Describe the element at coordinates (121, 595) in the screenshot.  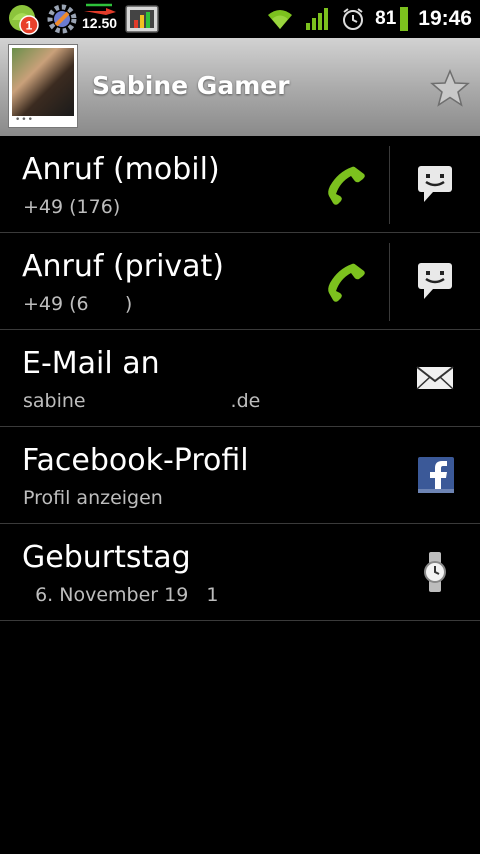
I see `row-subtitle: 6. November 19 1` at that location.